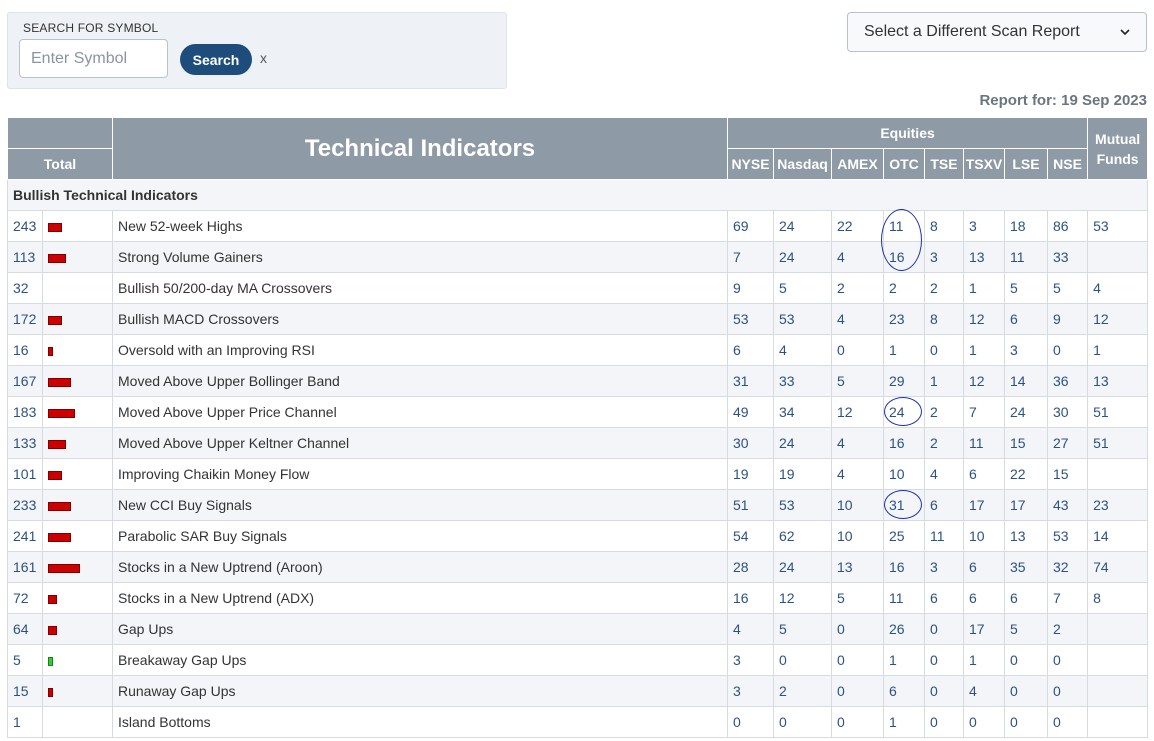 Image resolution: width=1154 pixels, height=741 pixels. I want to click on indicator-name-link: New CCI Buy Signals, so click(420, 505).